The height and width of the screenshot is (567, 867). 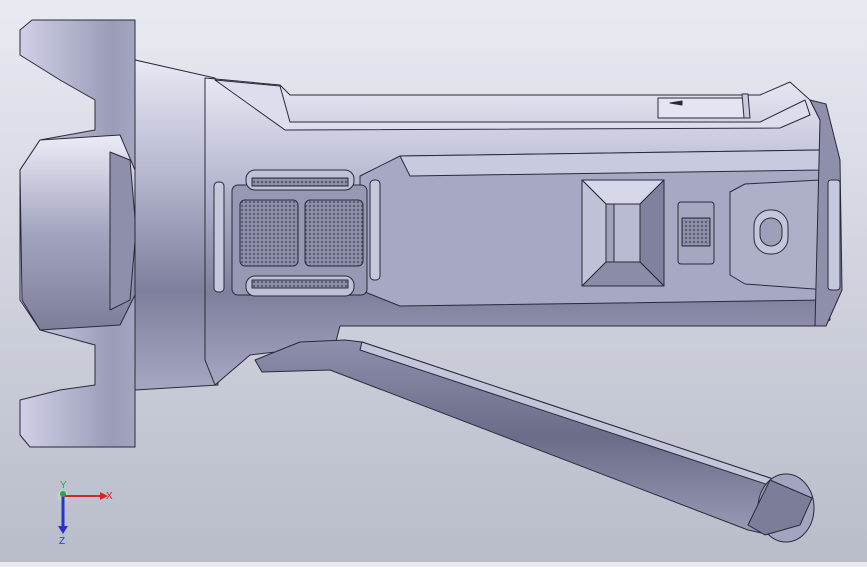 I want to click on rear-oval-inner, so click(x=771, y=232).